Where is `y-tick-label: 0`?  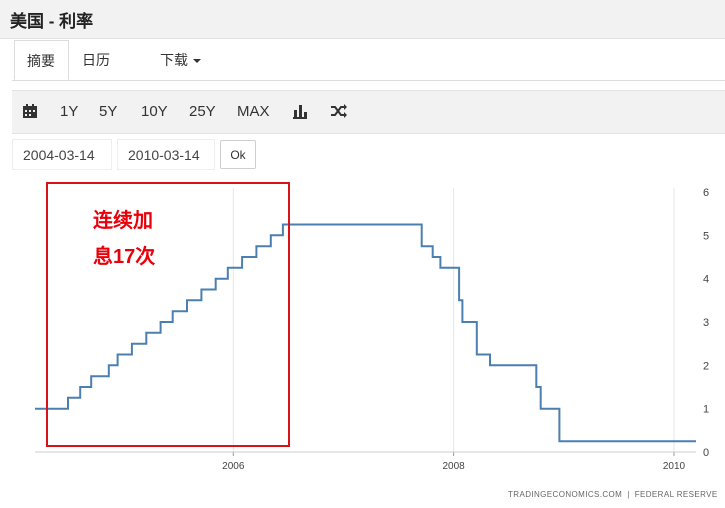 y-tick-label: 0 is located at coordinates (706, 453).